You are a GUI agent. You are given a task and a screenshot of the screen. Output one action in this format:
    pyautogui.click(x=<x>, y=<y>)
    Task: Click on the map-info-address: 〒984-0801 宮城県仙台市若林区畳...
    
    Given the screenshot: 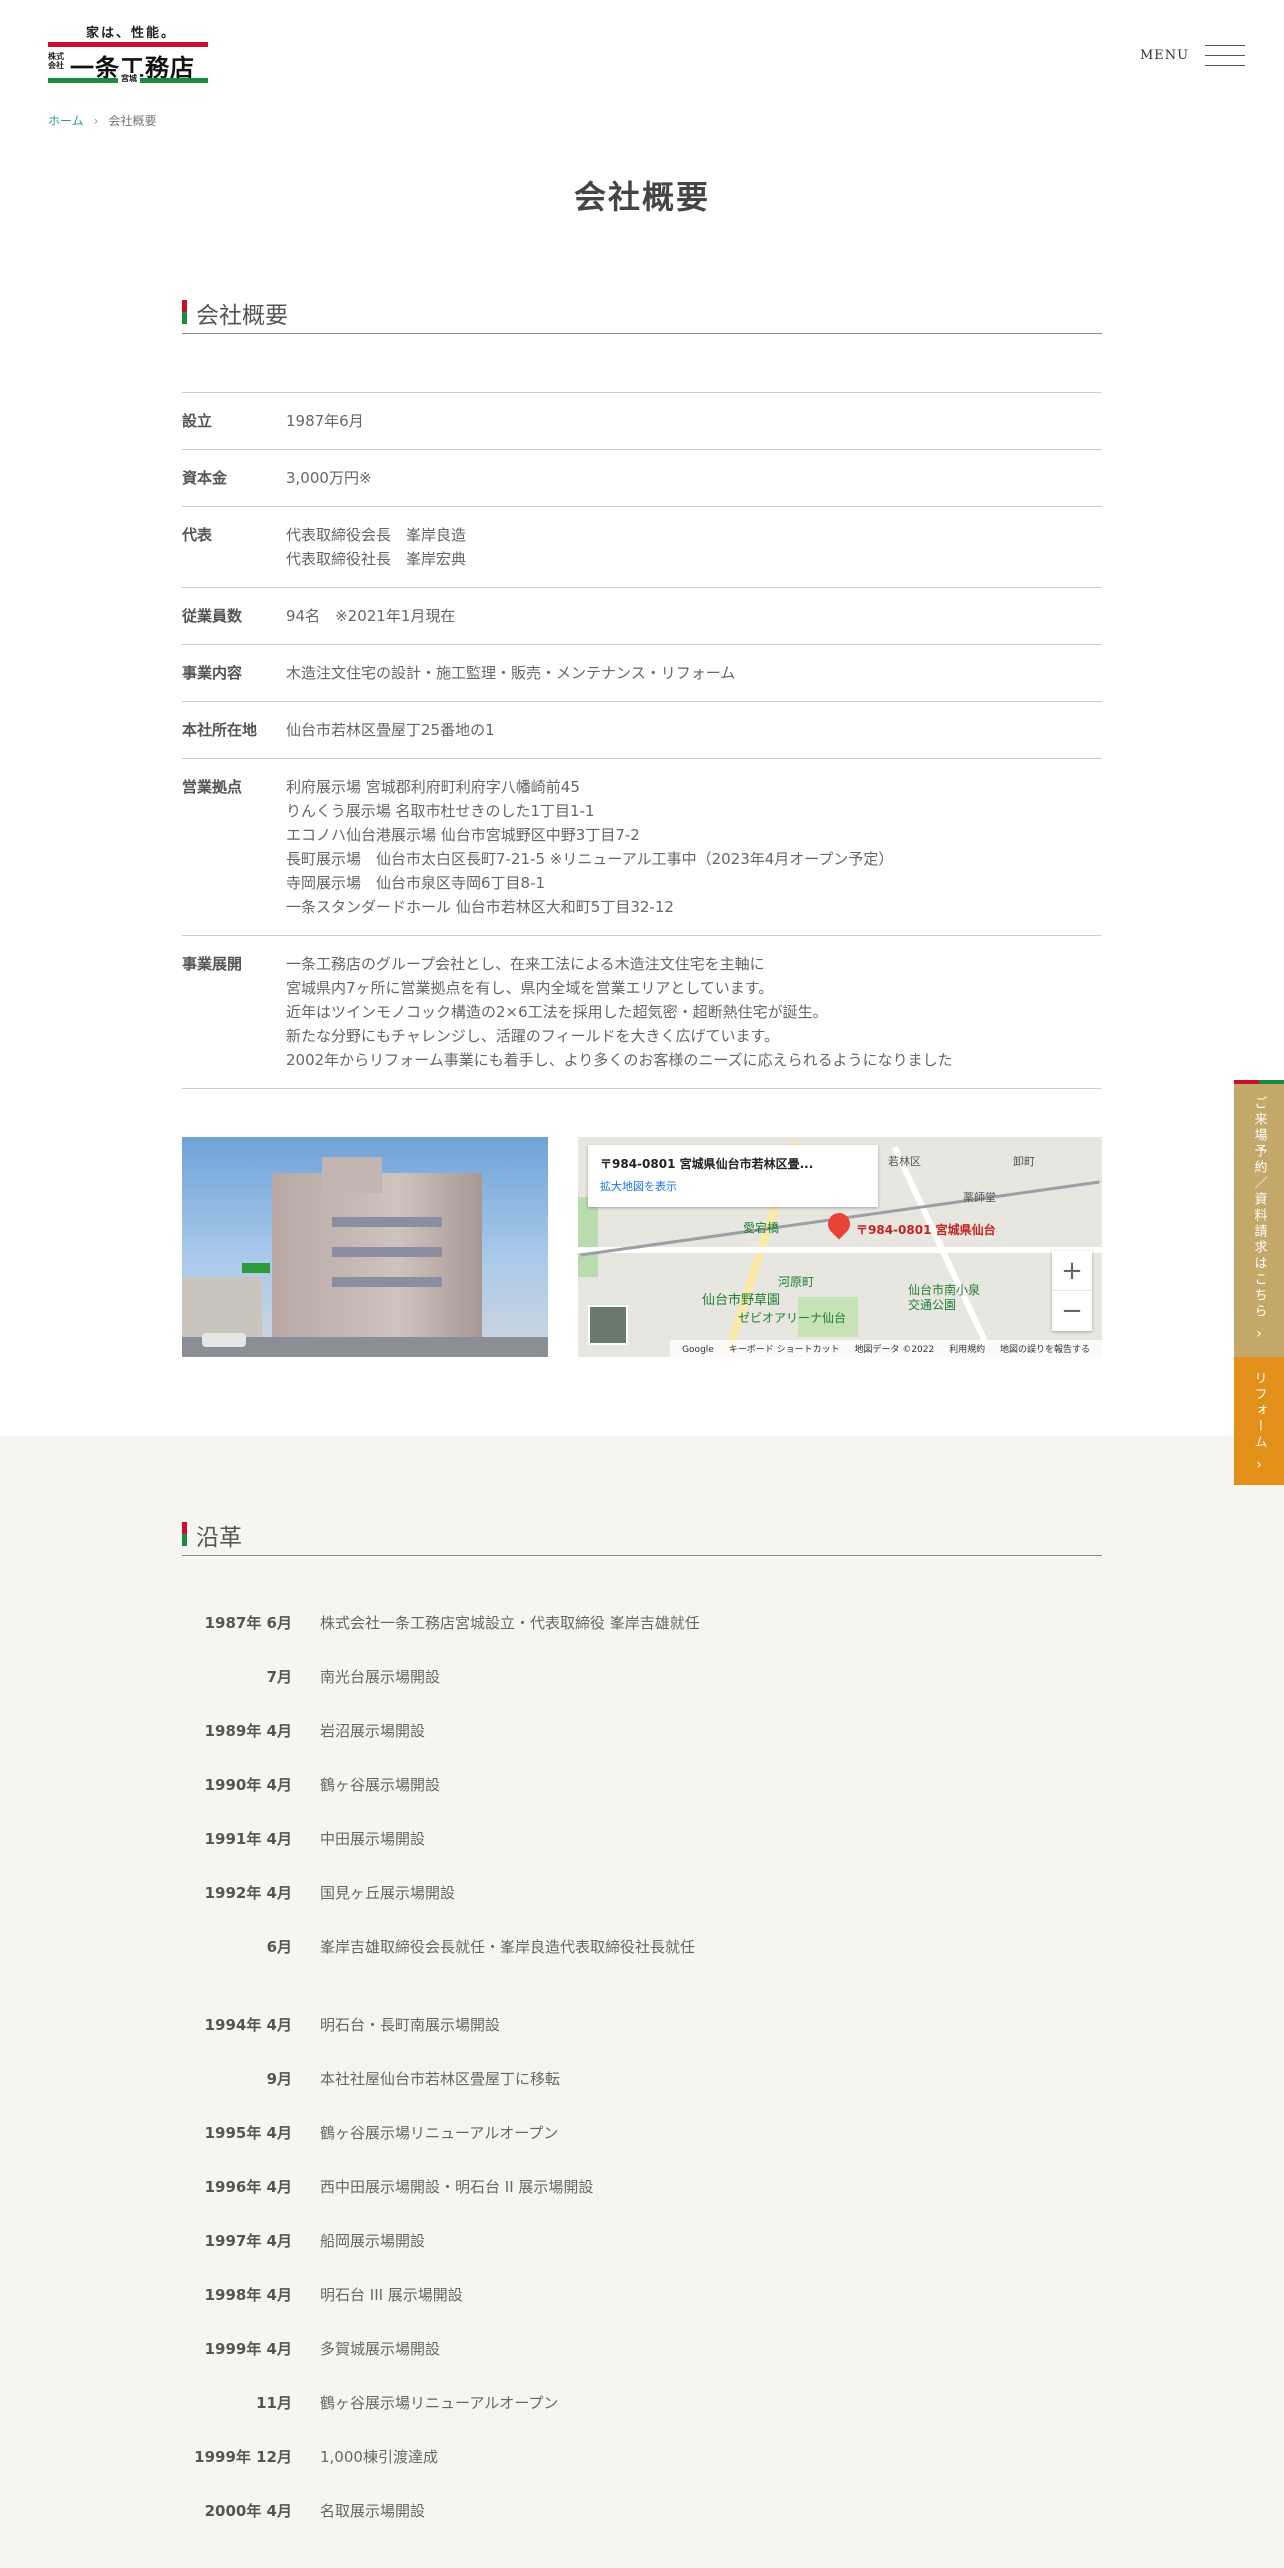 What is the action you would take?
    pyautogui.click(x=707, y=1164)
    